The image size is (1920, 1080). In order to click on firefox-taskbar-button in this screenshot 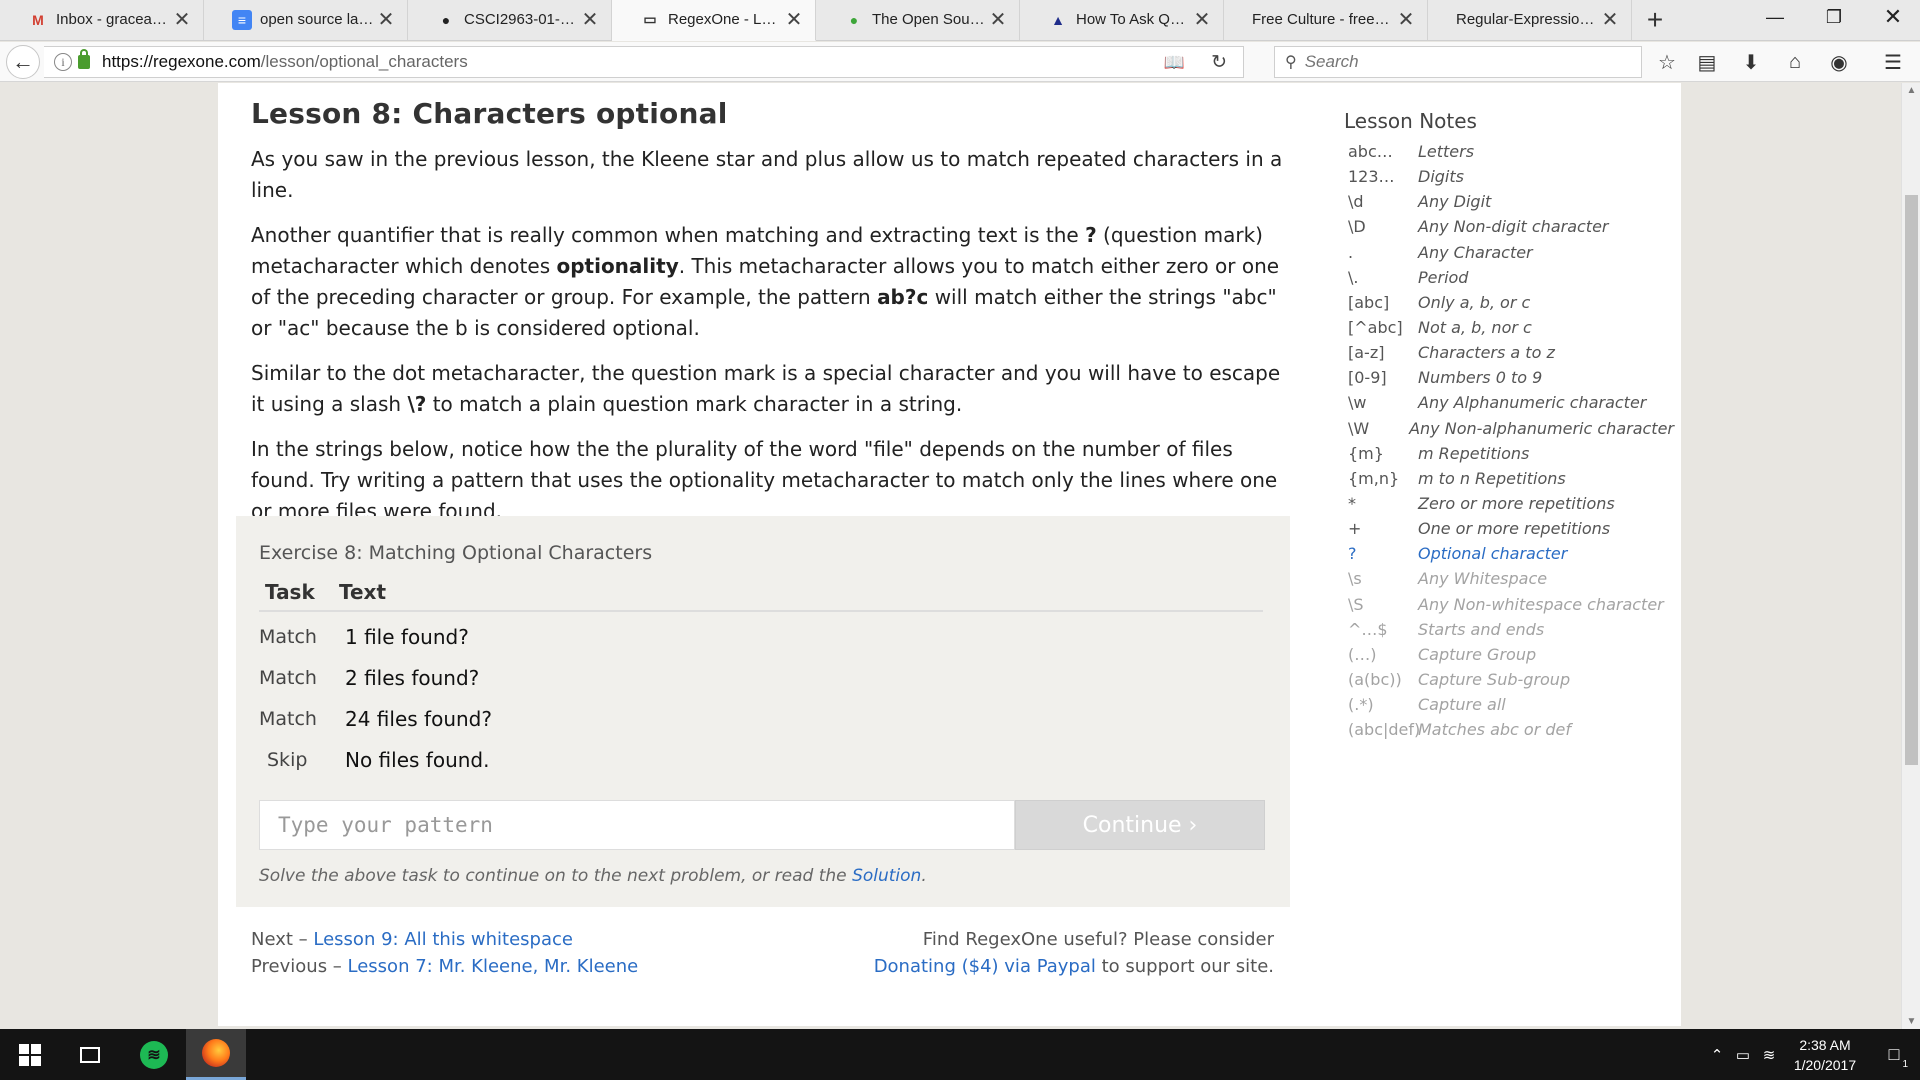, I will do `click(216, 1054)`.